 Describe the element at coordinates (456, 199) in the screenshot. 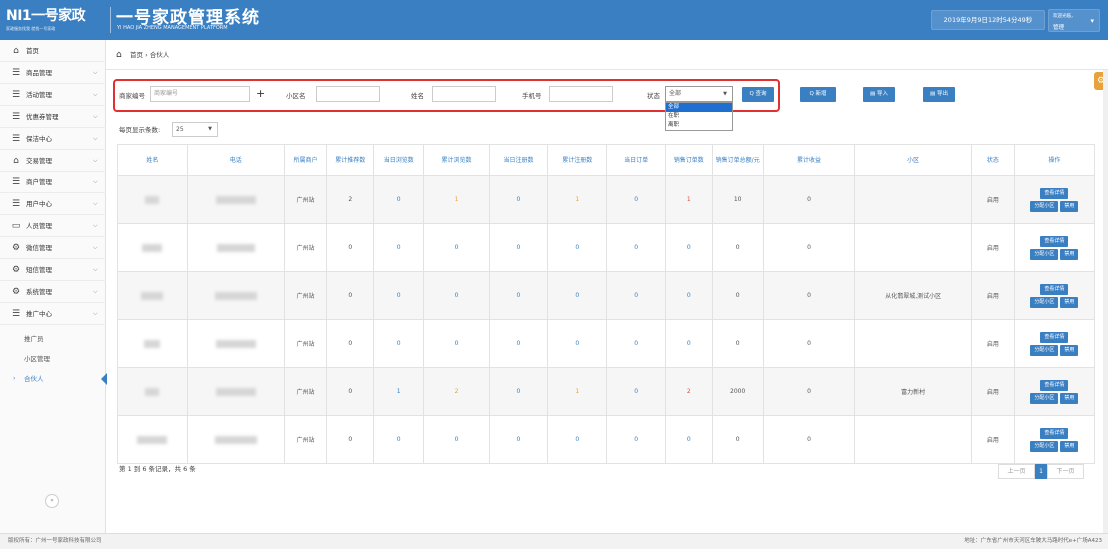

I see `total-views-cell: 1` at that location.